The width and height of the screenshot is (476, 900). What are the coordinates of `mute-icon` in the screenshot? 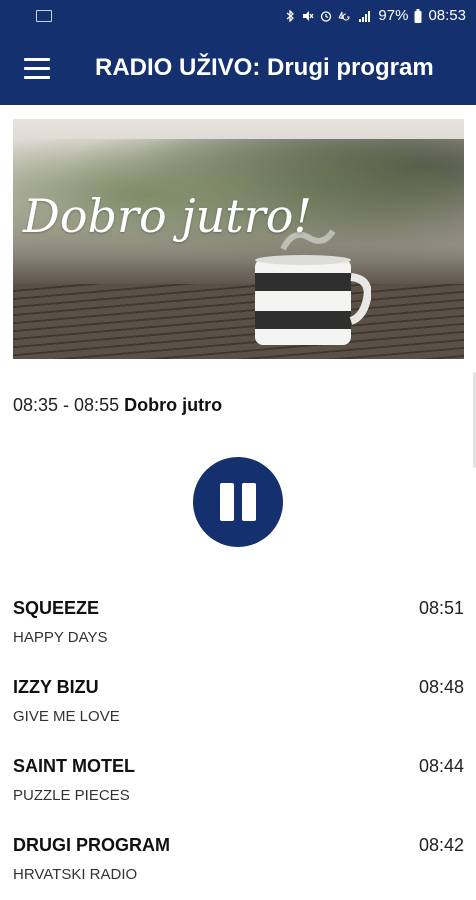 It's located at (308, 15).